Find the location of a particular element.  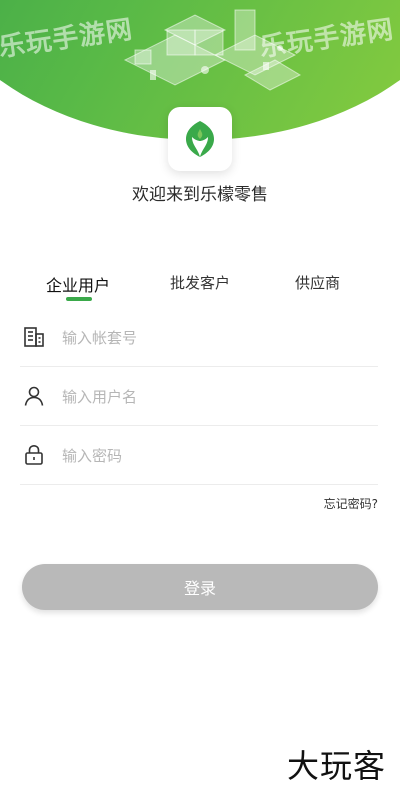

app-logo is located at coordinates (200, 139).